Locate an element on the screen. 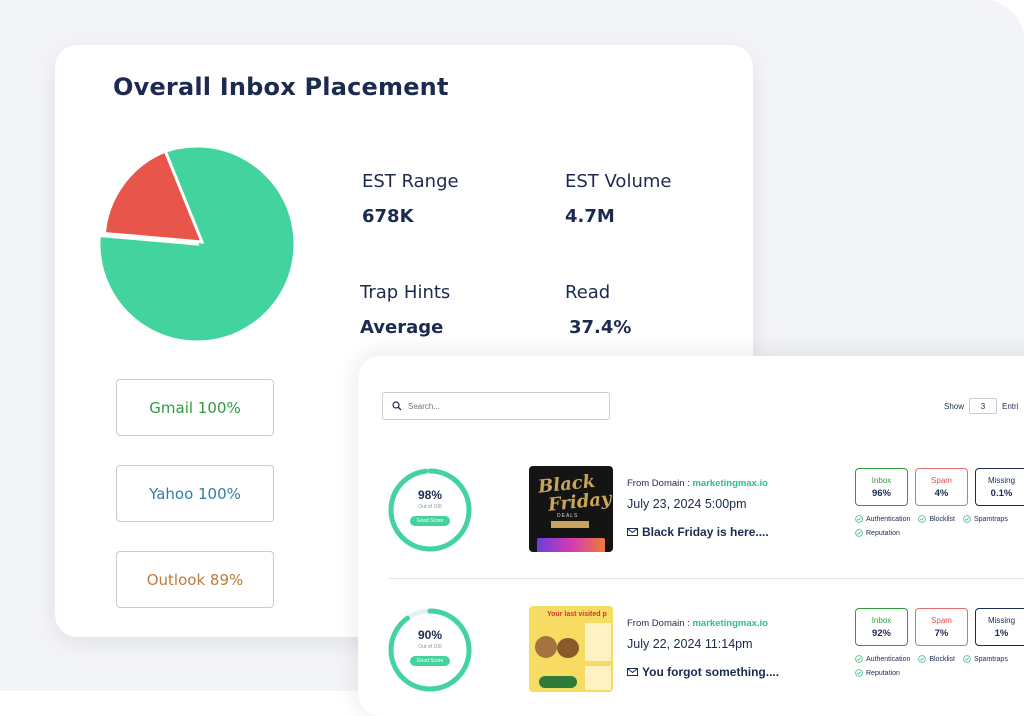 The image size is (1024, 716). inbox-pill: Inbox 96% is located at coordinates (881, 487).